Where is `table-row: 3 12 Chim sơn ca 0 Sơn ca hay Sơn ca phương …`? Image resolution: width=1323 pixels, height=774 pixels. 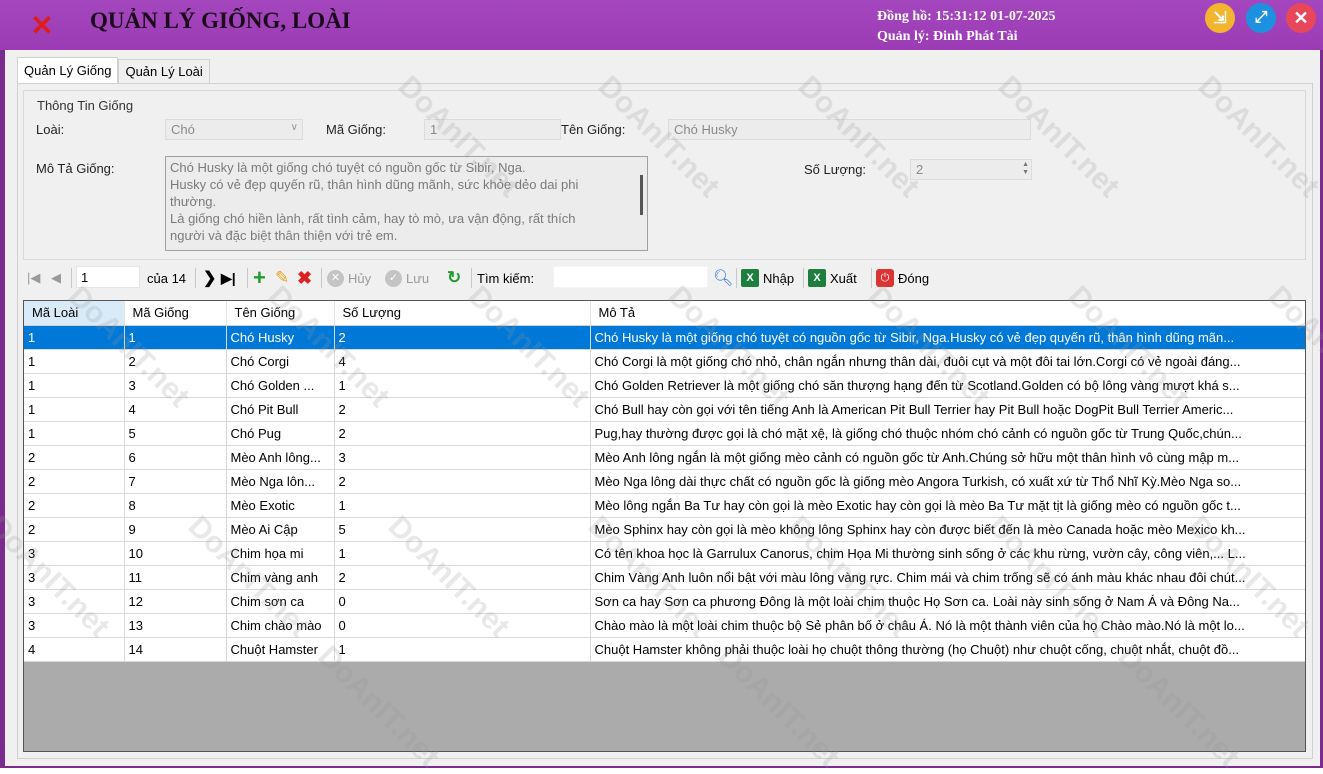 table-row: 3 12 Chim sơn ca 0 Sơn ca hay Sơn ca phương … is located at coordinates (664, 601).